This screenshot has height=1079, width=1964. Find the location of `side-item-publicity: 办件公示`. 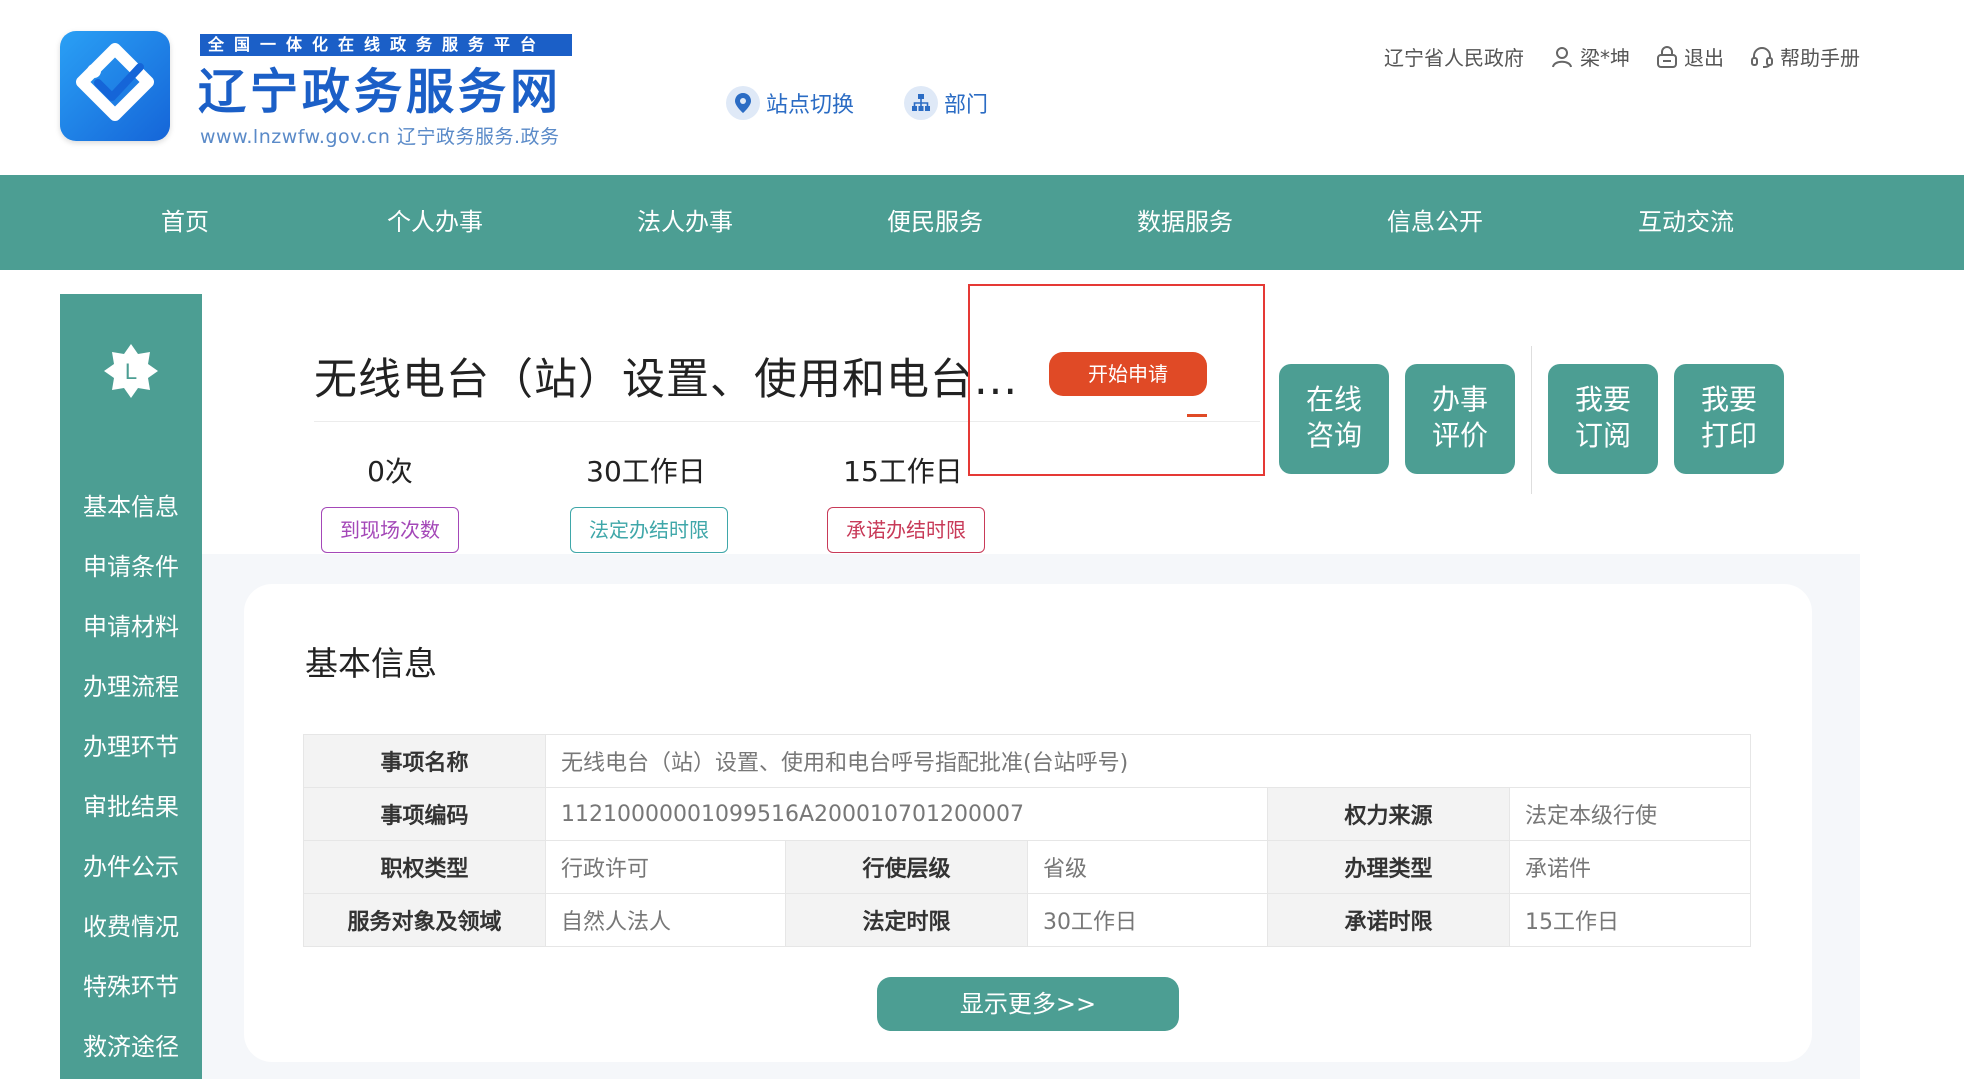

side-item-publicity: 办件公示 is located at coordinates (131, 864).